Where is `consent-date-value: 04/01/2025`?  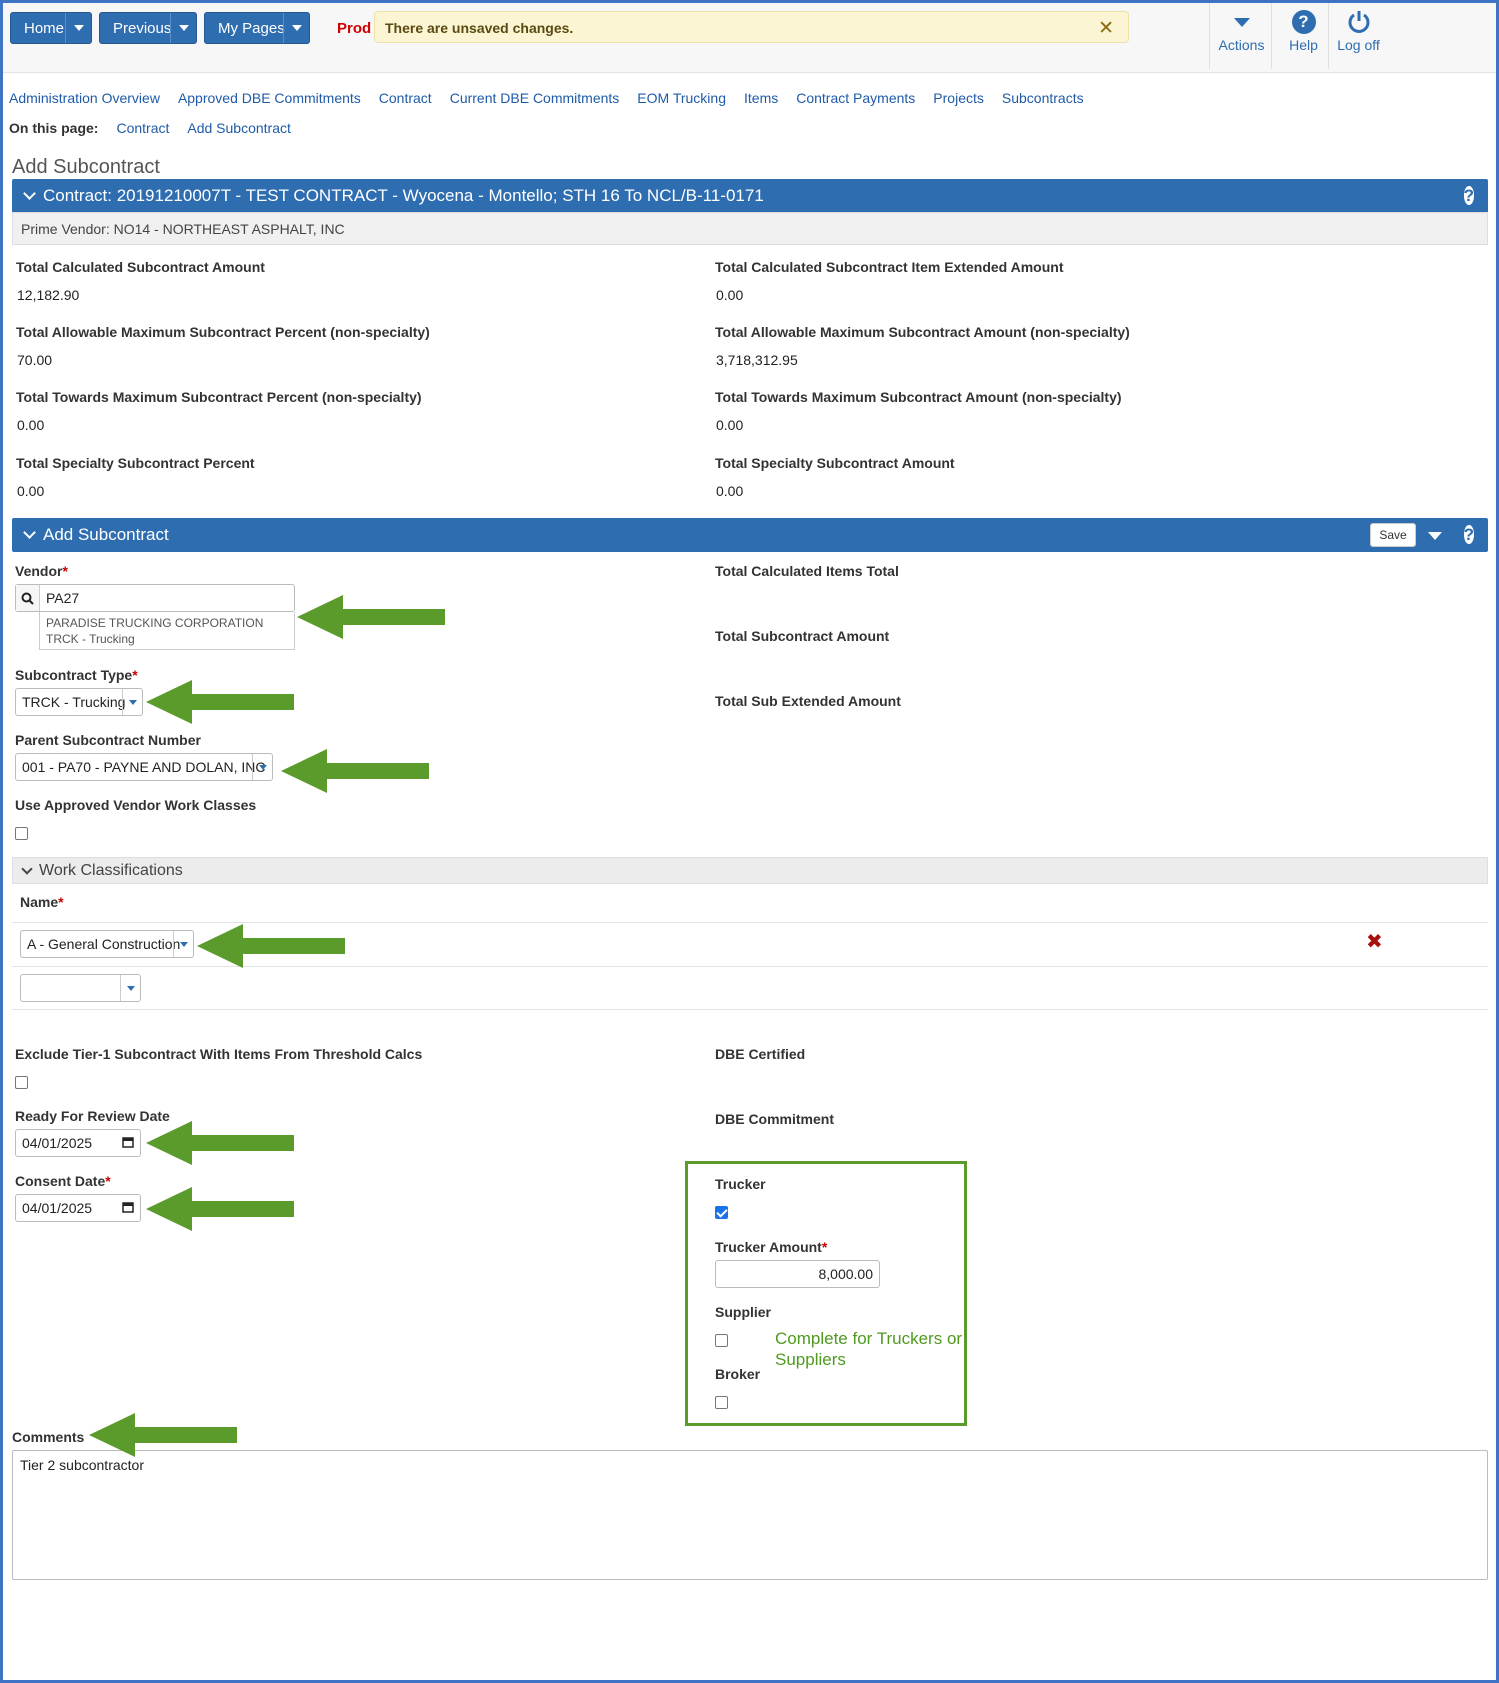 consent-date-value: 04/01/2025 is located at coordinates (57, 1208).